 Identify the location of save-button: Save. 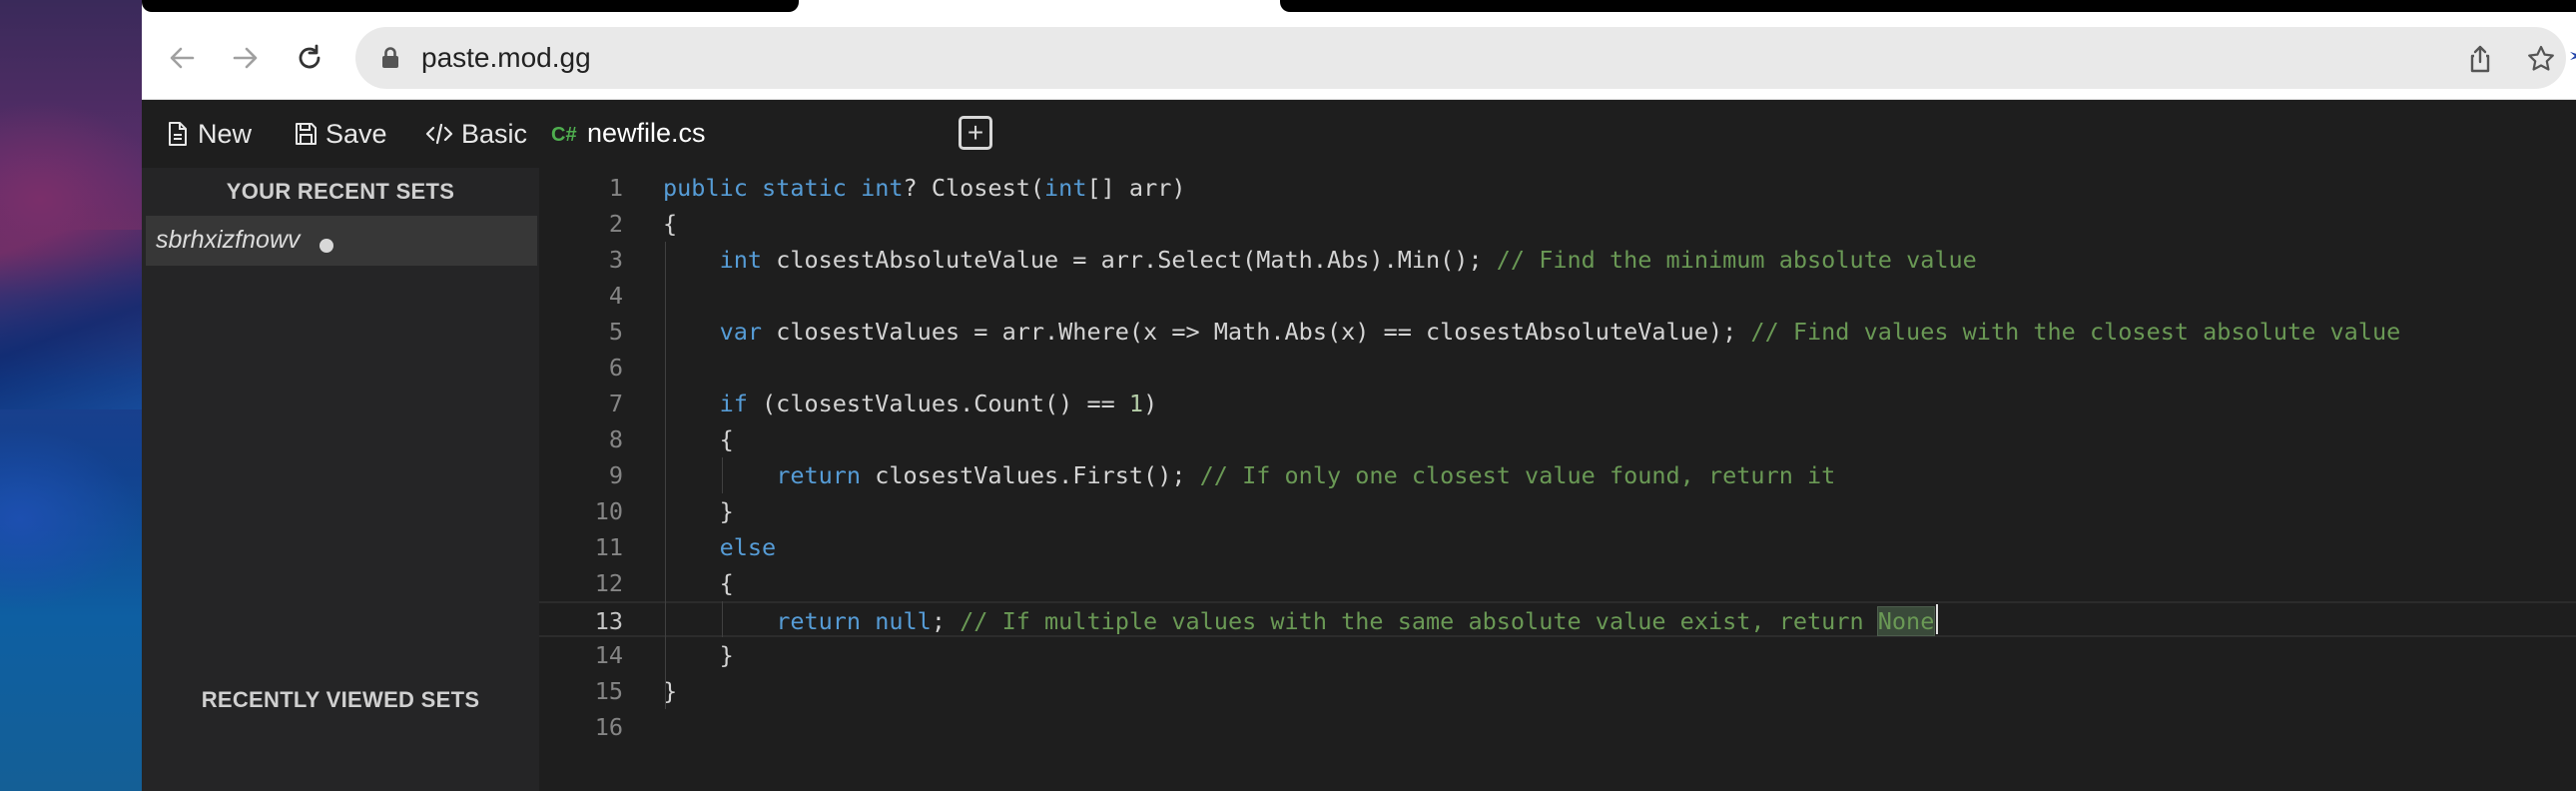
(340, 134).